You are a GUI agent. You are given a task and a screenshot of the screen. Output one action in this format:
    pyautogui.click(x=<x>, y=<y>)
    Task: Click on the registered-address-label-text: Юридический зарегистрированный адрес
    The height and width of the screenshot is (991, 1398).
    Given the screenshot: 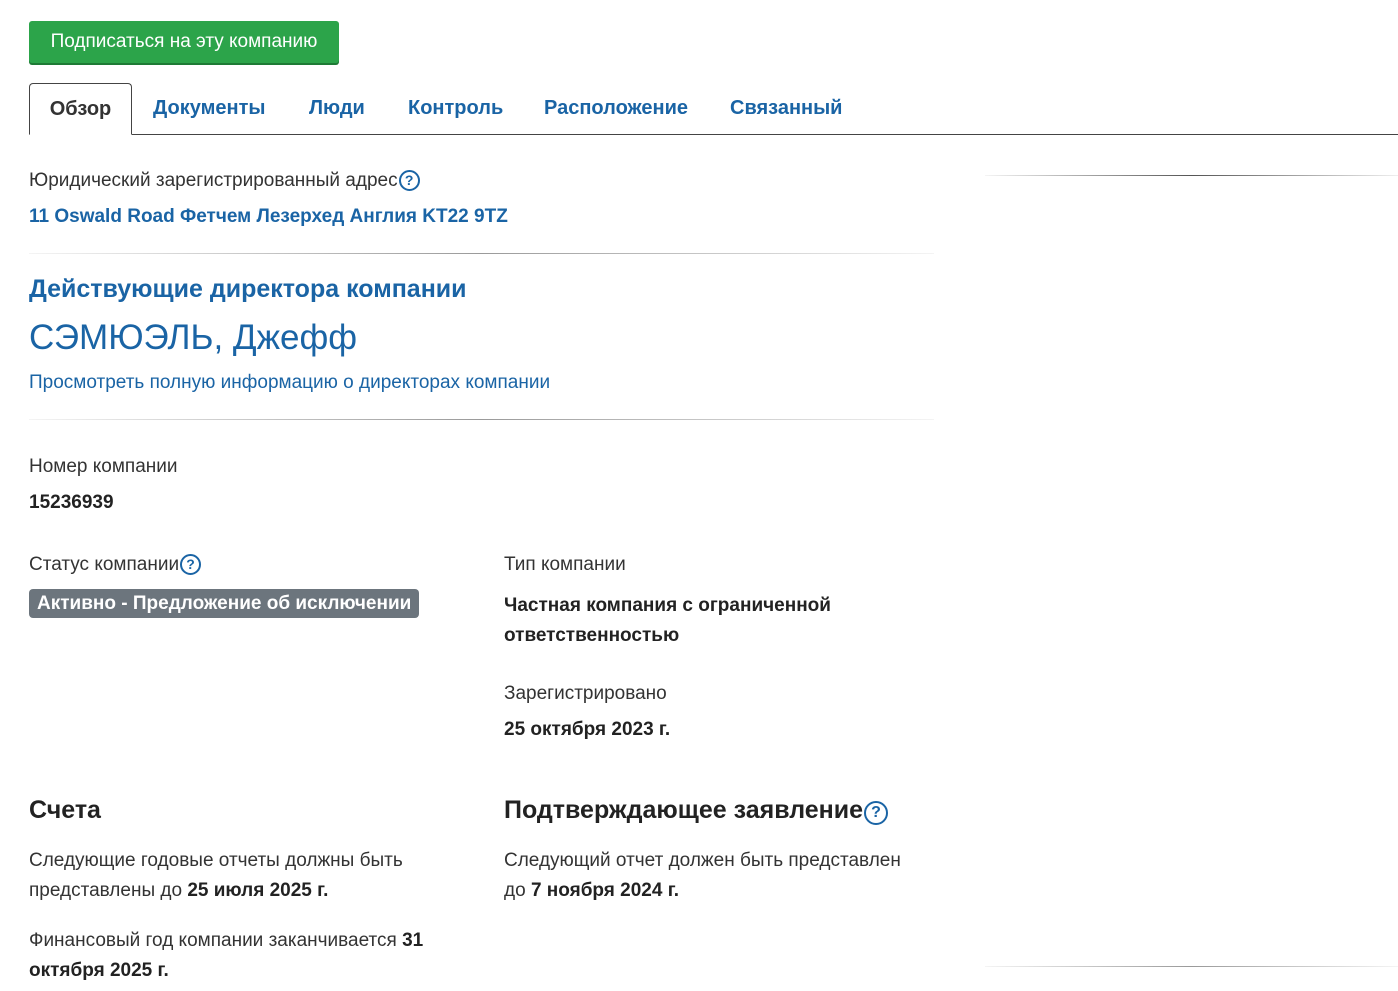 What is the action you would take?
    pyautogui.click(x=213, y=180)
    